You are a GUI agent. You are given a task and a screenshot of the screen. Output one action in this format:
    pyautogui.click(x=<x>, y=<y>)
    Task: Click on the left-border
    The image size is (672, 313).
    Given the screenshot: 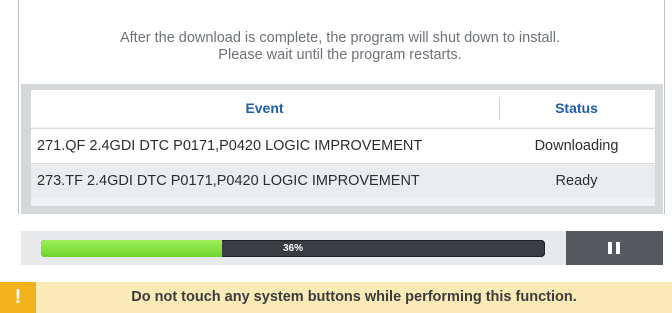 What is the action you would take?
    pyautogui.click(x=18, y=107)
    